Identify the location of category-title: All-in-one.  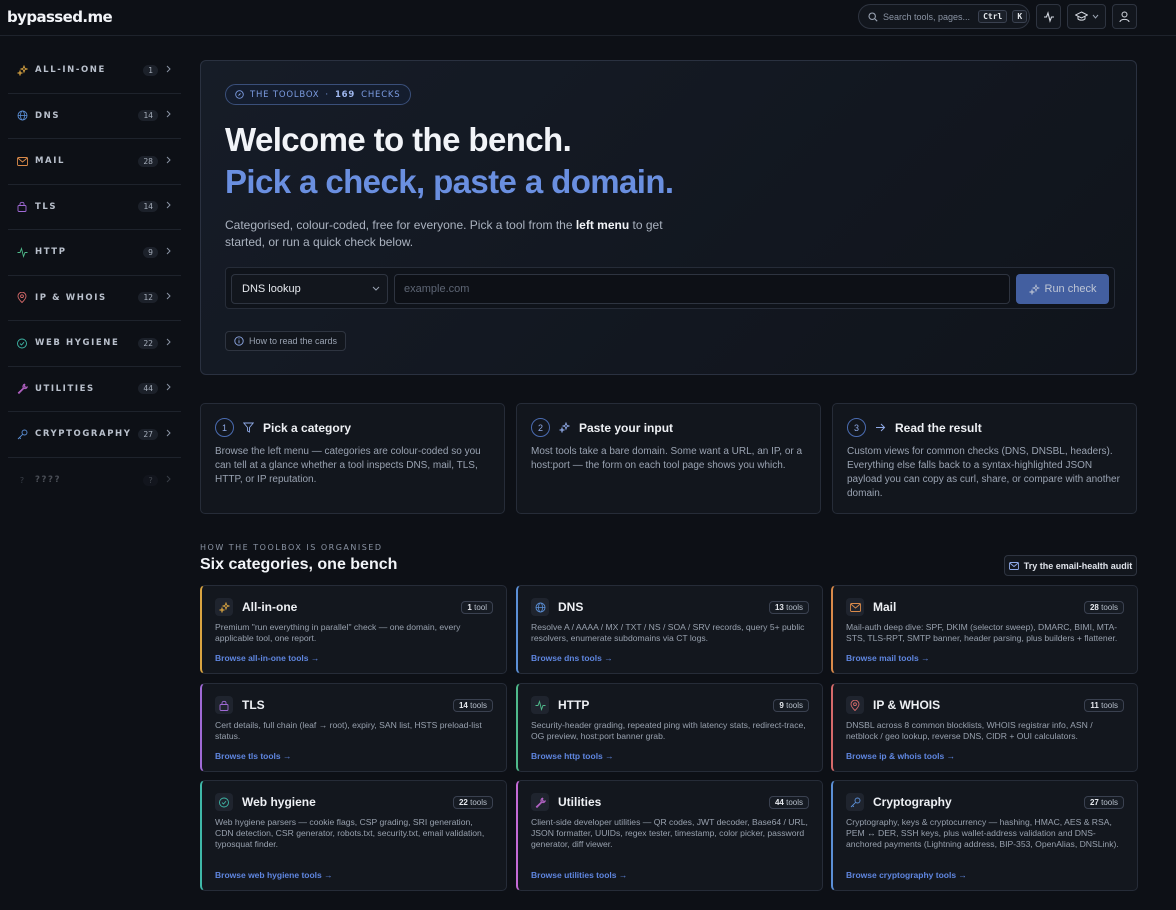
(270, 607).